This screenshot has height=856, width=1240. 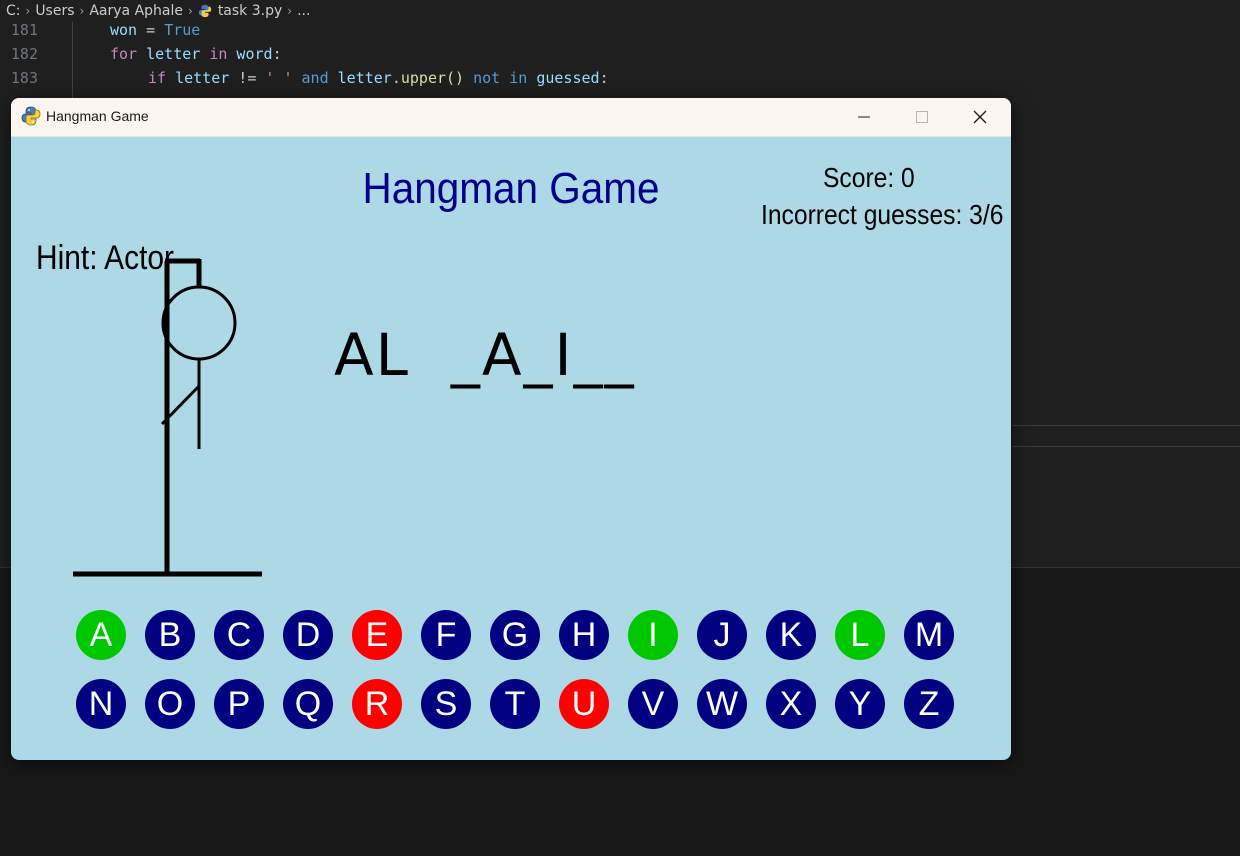 What do you see at coordinates (653, 635) in the screenshot?
I see `letter-button-i: I` at bounding box center [653, 635].